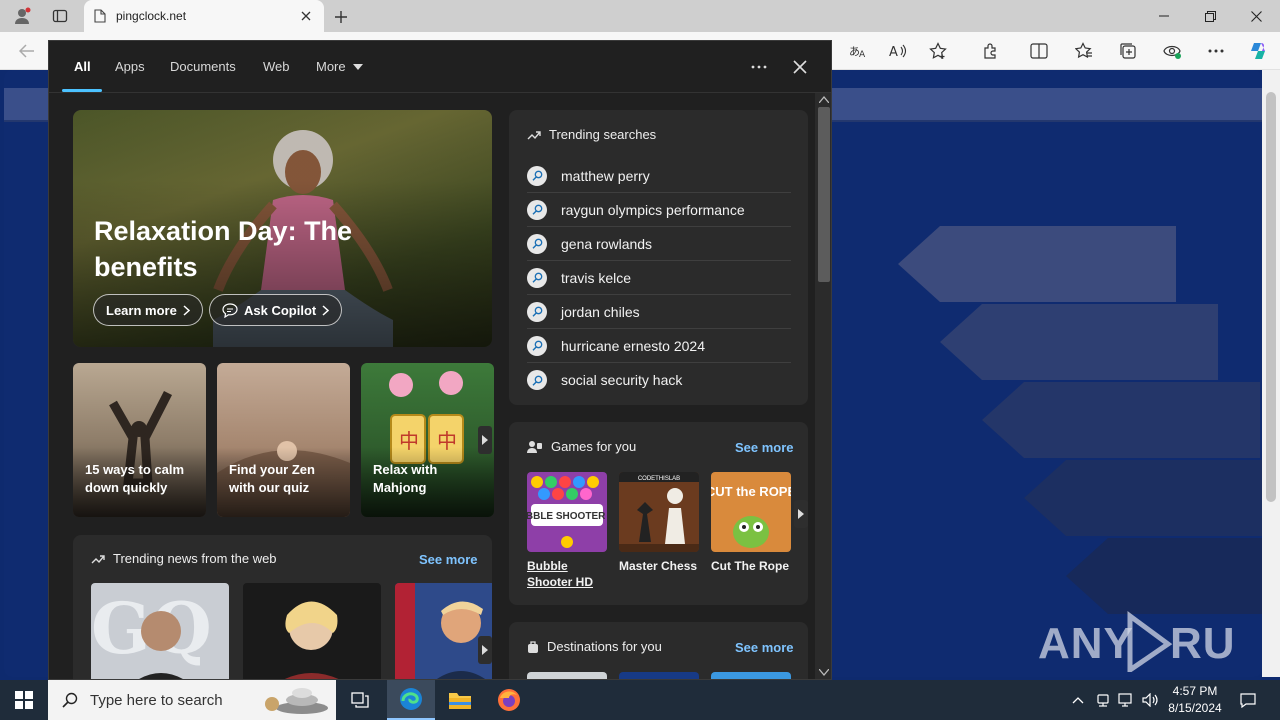 The image size is (1280, 720). I want to click on page-icon, so click(100, 16).